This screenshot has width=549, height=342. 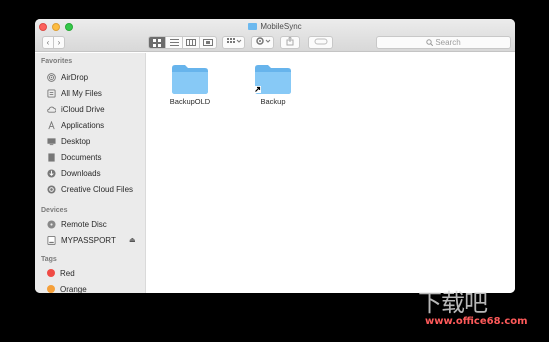 I want to click on gear-icon, so click(x=262, y=41).